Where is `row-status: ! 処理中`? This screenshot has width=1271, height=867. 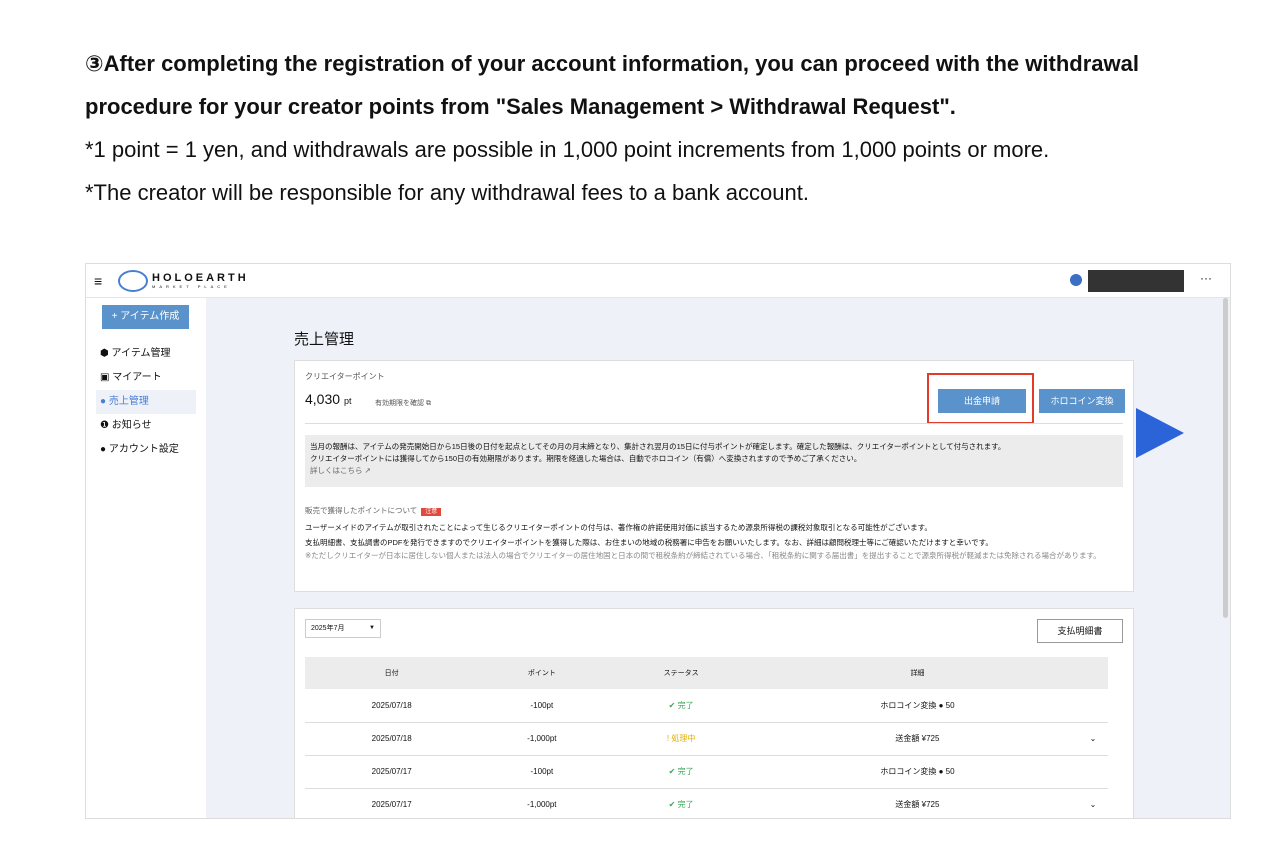
row-status: ! 処理中 is located at coordinates (681, 739).